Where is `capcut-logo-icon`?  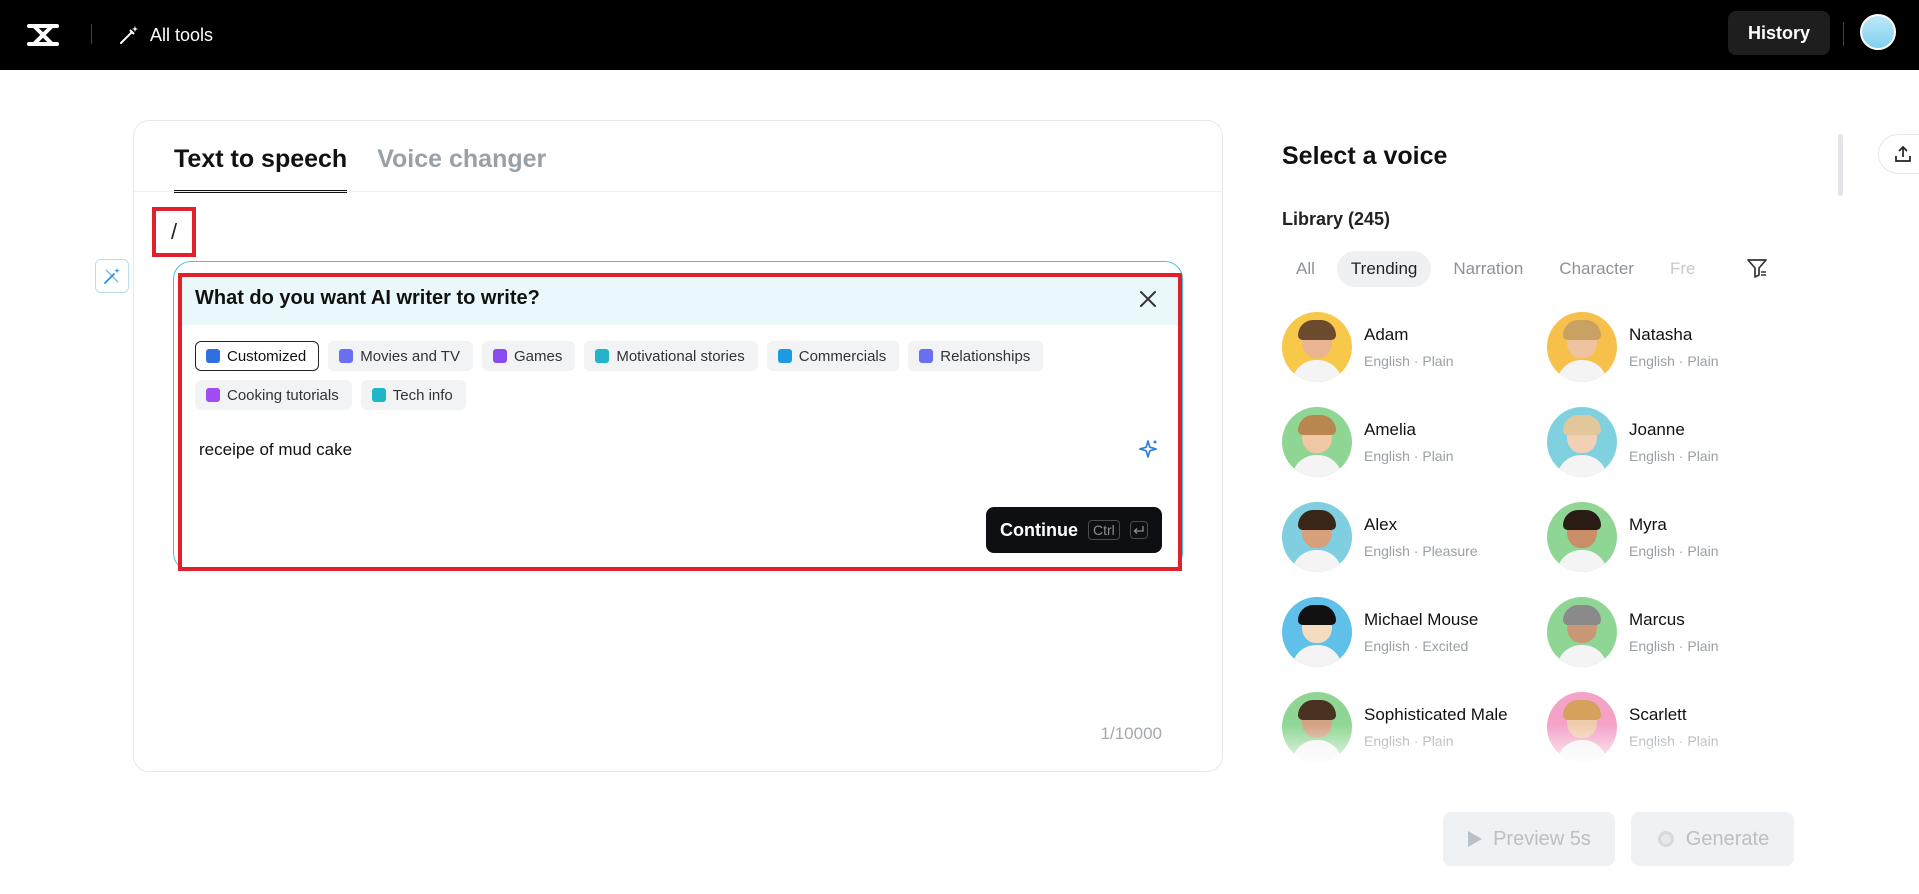
capcut-logo-icon is located at coordinates (43, 35).